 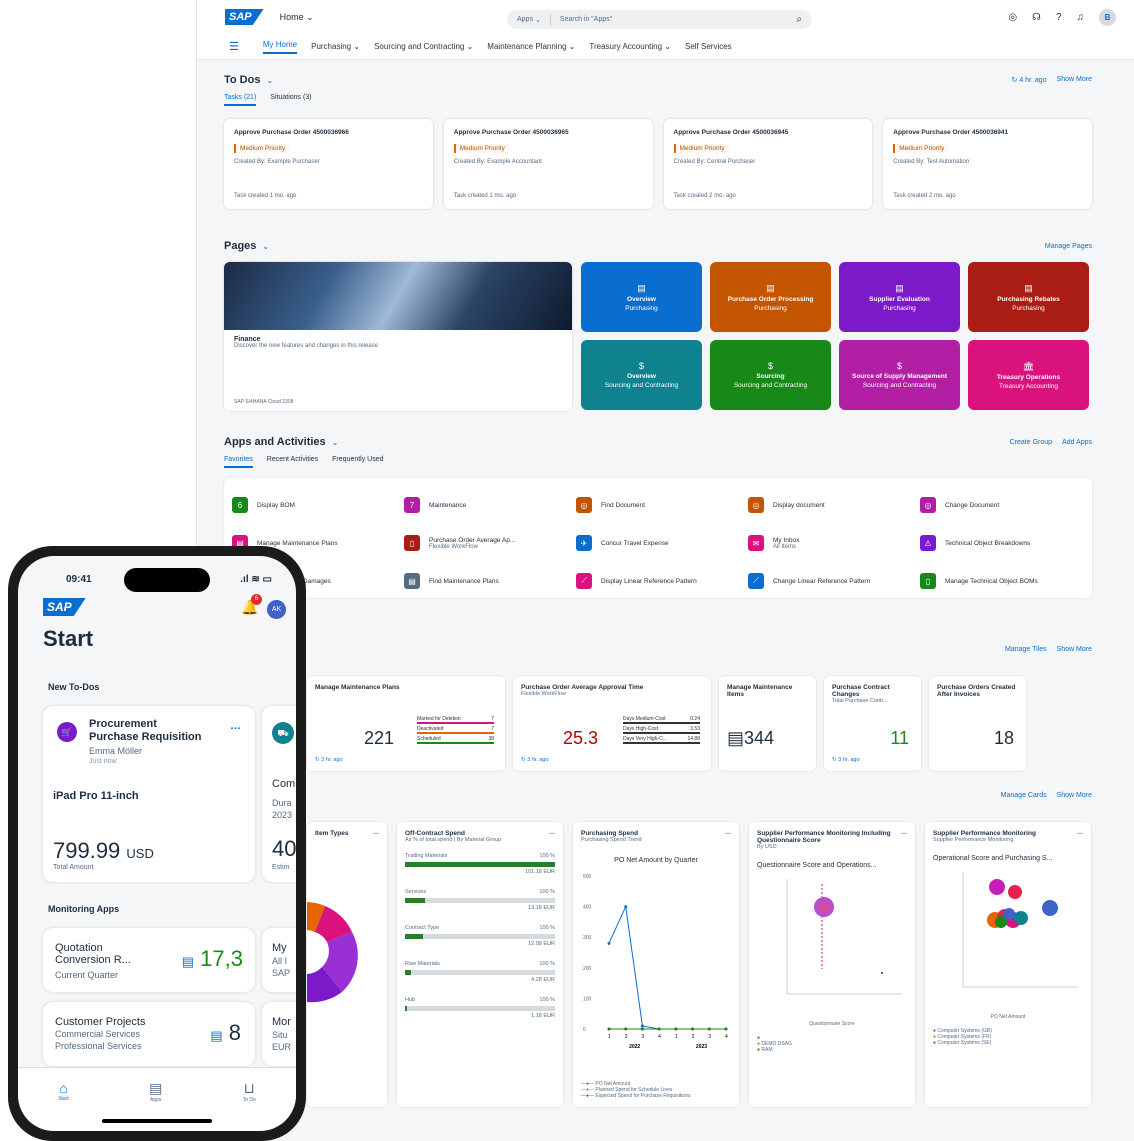 What do you see at coordinates (1012, 17) in the screenshot?
I see `copilot-icon: ◎` at bounding box center [1012, 17].